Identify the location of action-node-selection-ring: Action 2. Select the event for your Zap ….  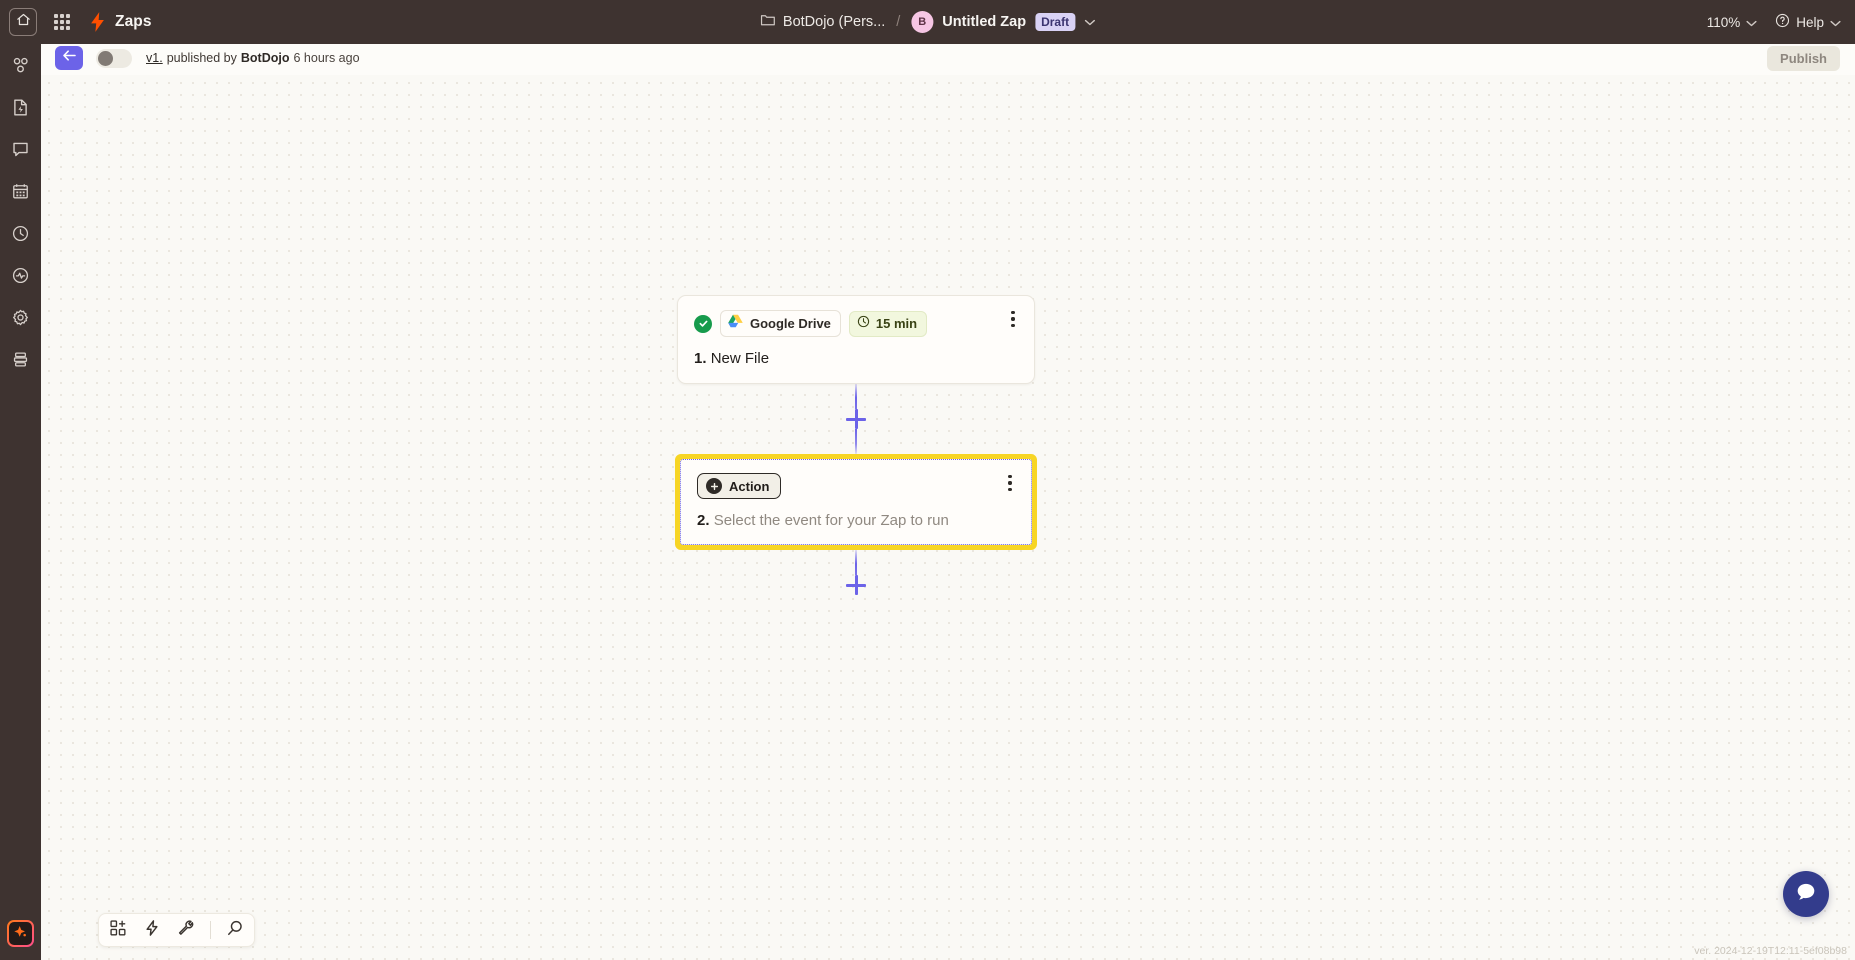
(856, 502).